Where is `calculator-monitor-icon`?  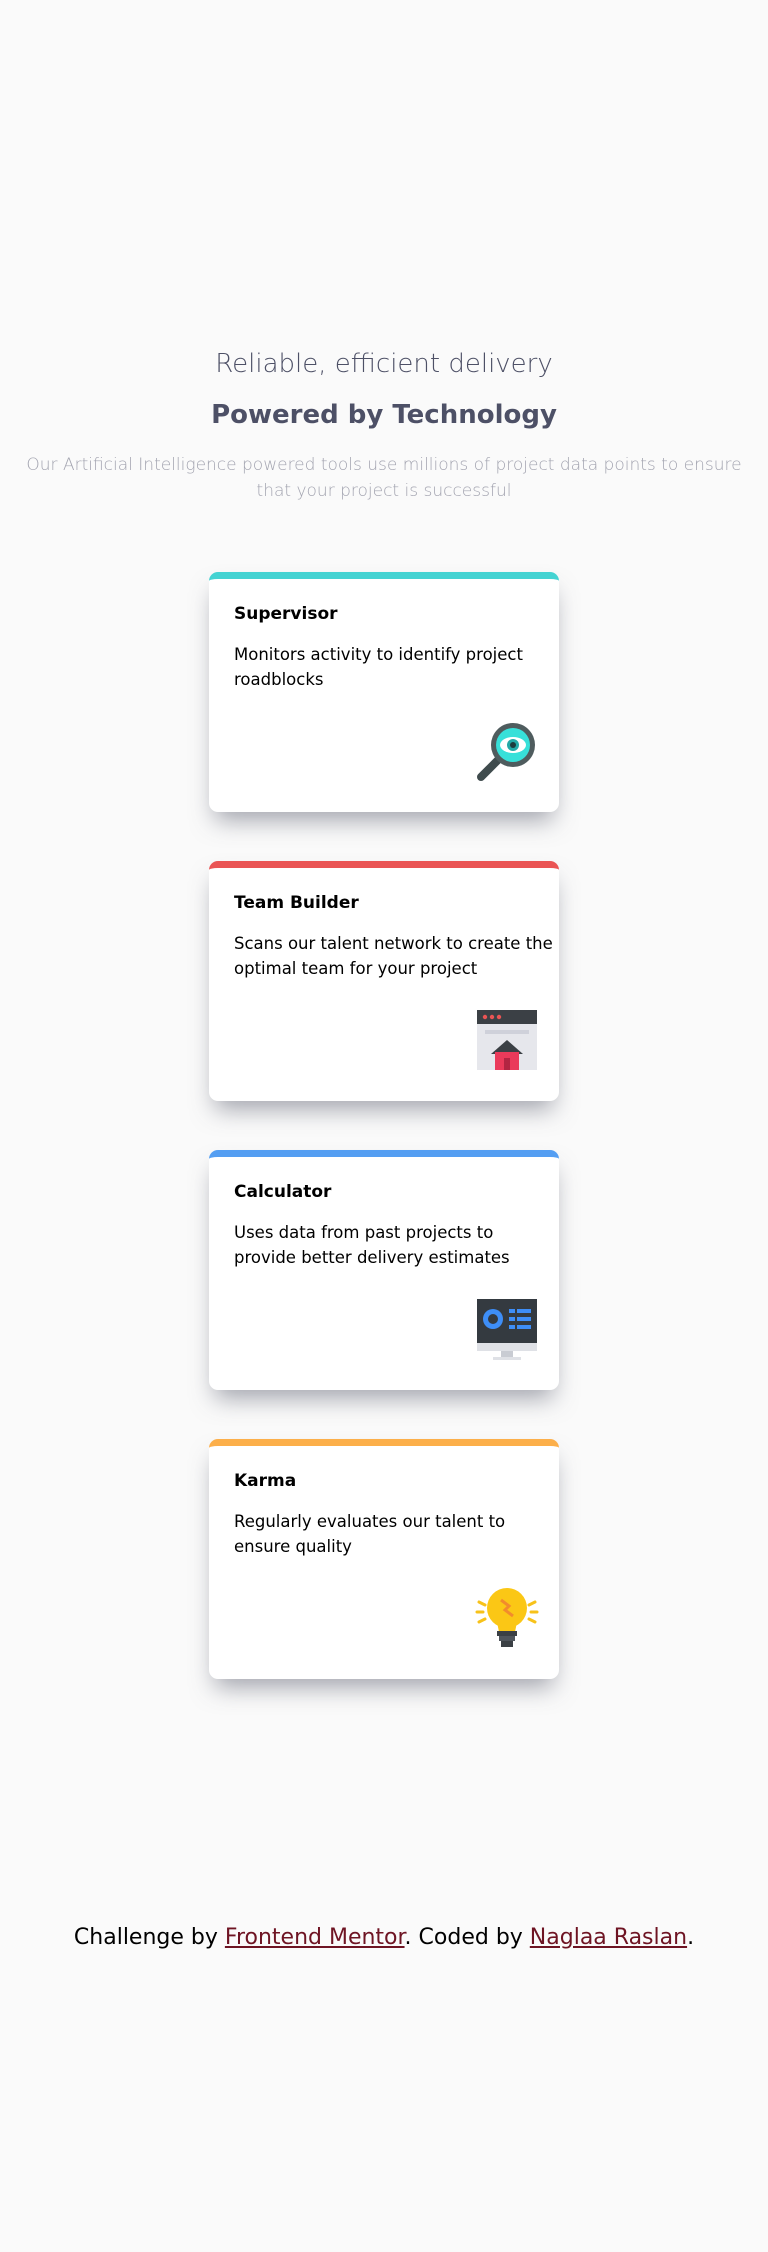 calculator-monitor-icon is located at coordinates (507, 1329).